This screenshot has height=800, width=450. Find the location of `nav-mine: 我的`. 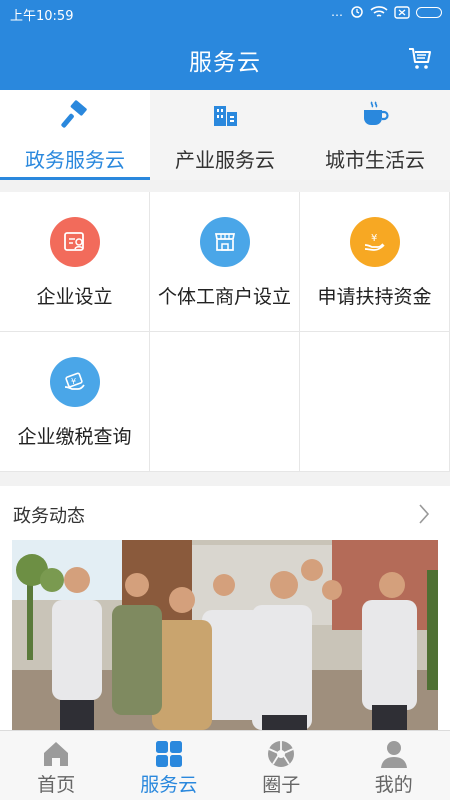

nav-mine: 我的 is located at coordinates (394, 765).